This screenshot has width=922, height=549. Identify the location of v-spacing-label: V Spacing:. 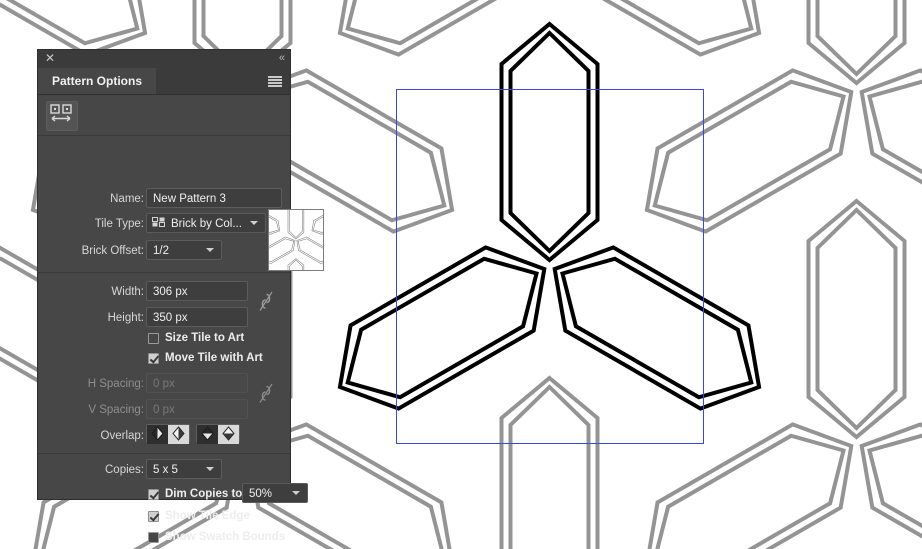
(116, 410).